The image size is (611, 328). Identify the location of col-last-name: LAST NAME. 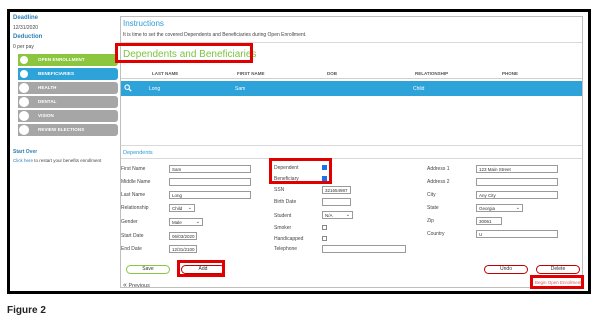
(165, 73).